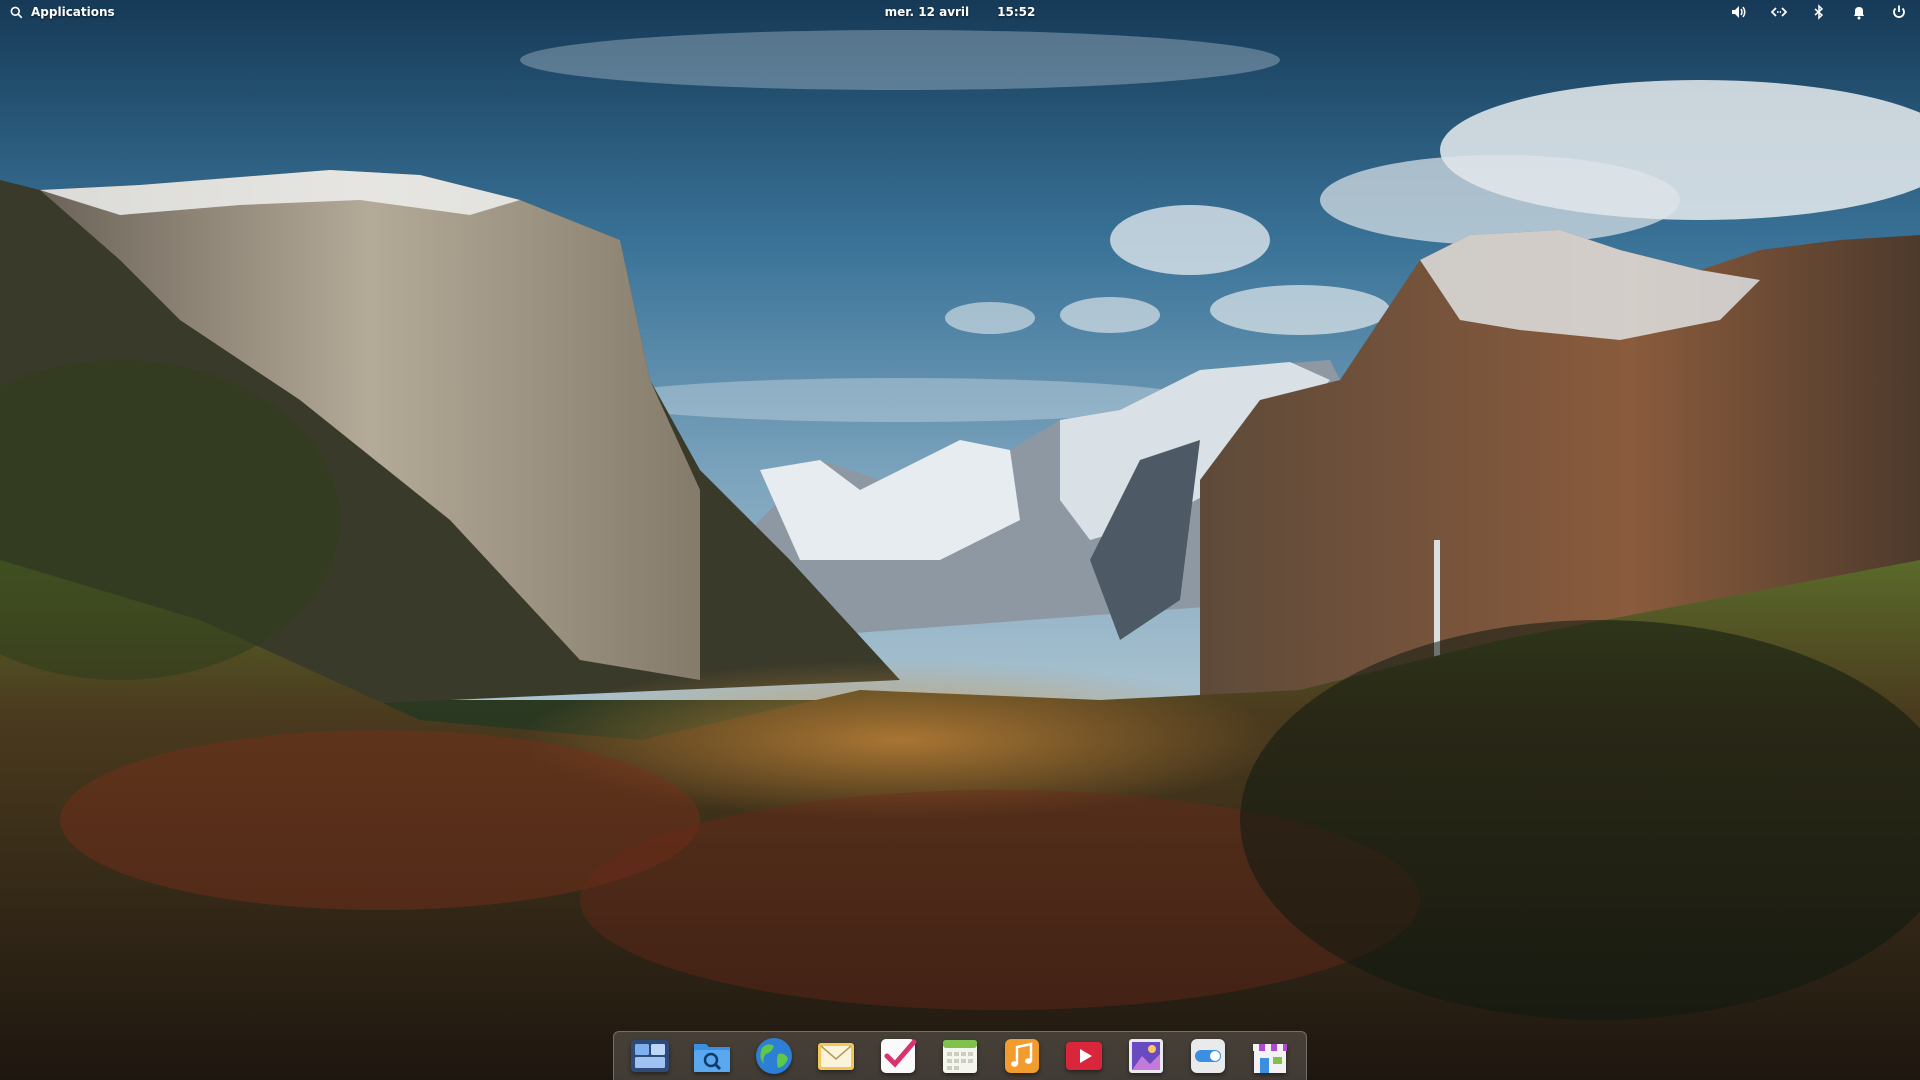 Image resolution: width=1920 pixels, height=1080 pixels. Describe the element at coordinates (1899, 12) in the screenshot. I see `power-icon` at that location.